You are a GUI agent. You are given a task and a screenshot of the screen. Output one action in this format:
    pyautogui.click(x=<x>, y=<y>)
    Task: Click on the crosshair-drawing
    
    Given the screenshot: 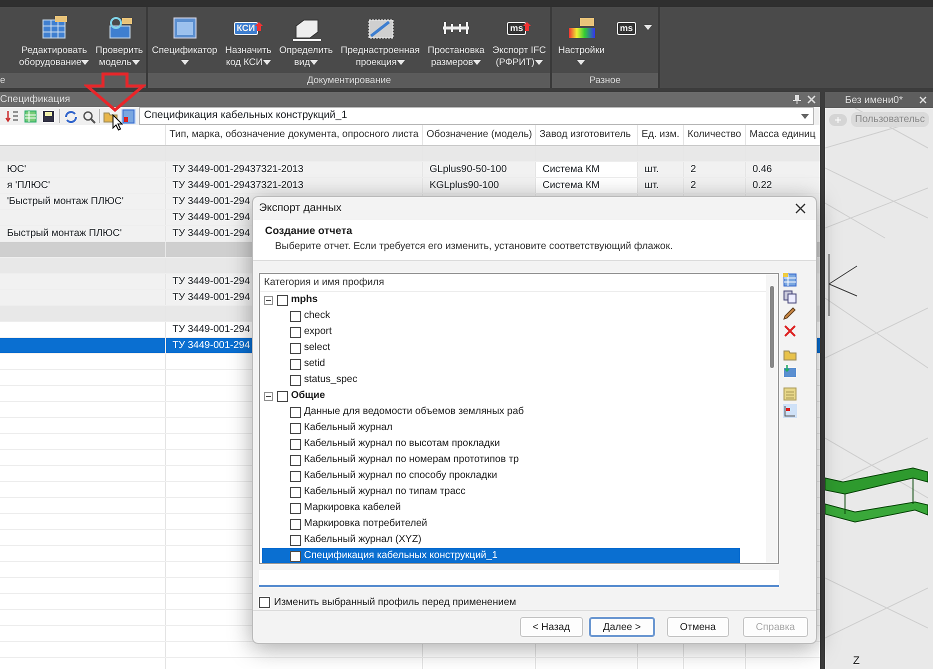 What is the action you would take?
    pyautogui.click(x=843, y=285)
    